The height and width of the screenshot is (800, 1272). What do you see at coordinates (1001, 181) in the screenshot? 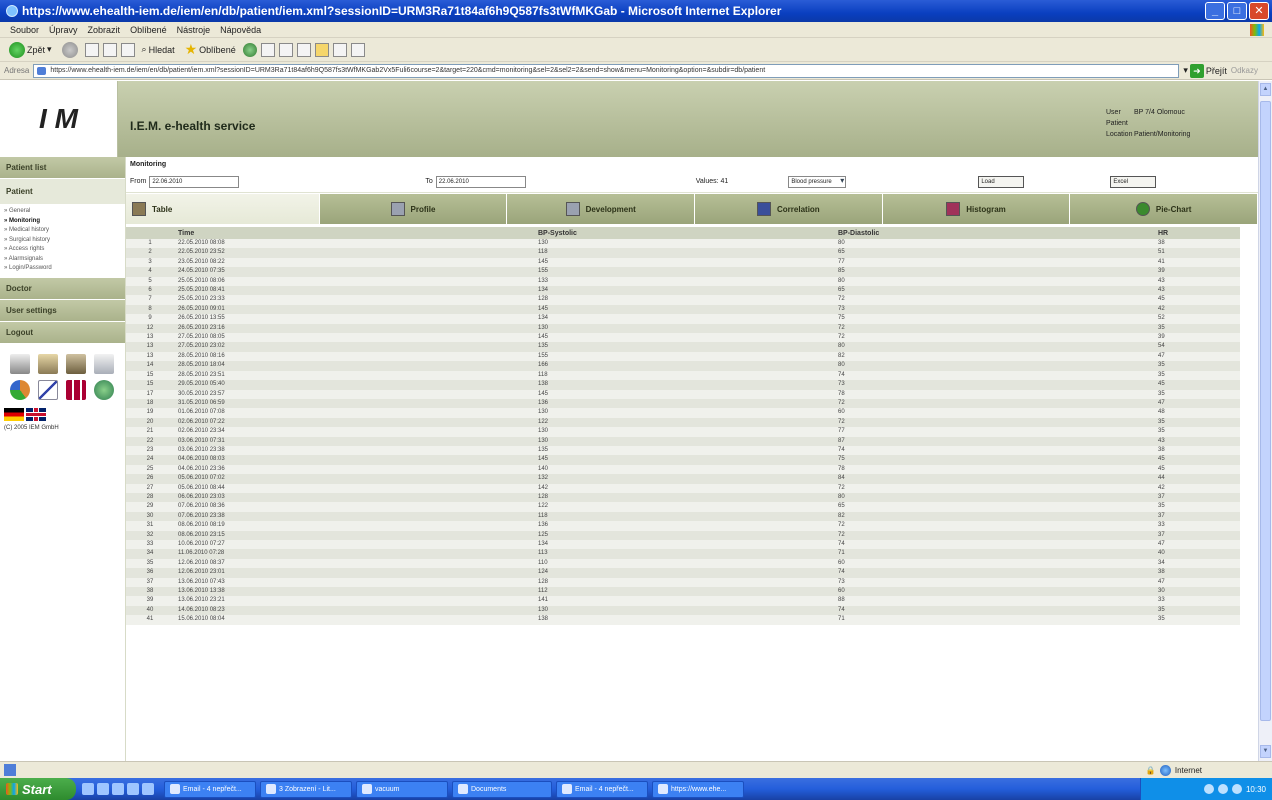
I see `load-button: Load` at bounding box center [1001, 181].